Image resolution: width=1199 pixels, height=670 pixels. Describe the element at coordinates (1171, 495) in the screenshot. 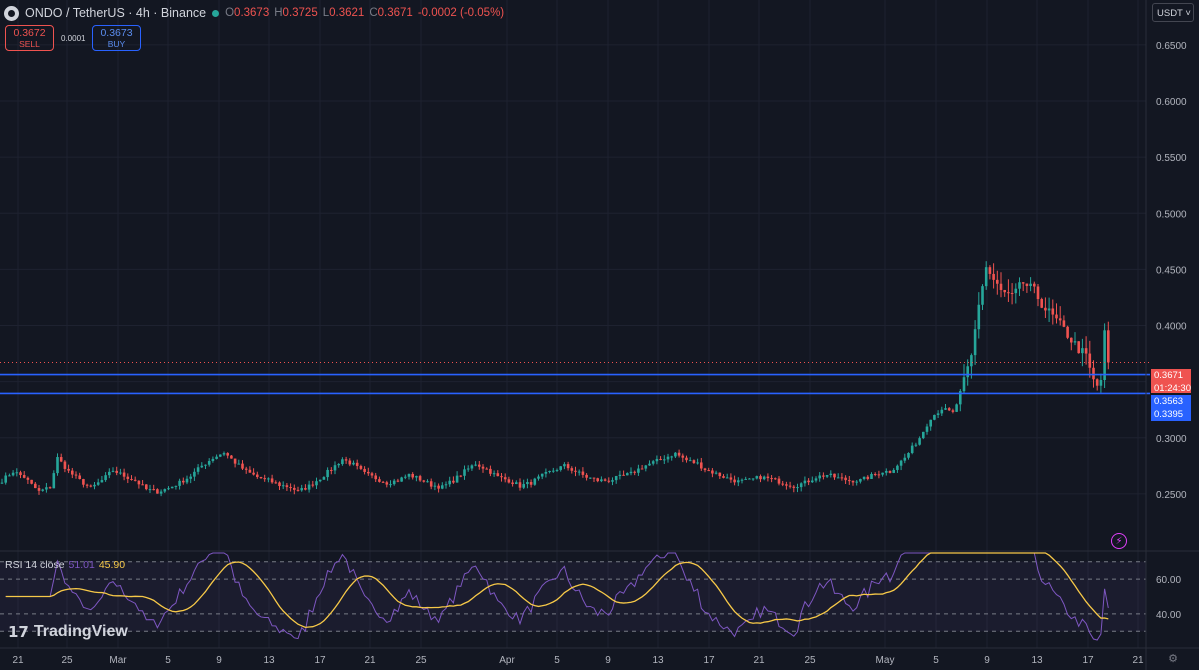

I see `y-tick-label: 0.2500` at that location.